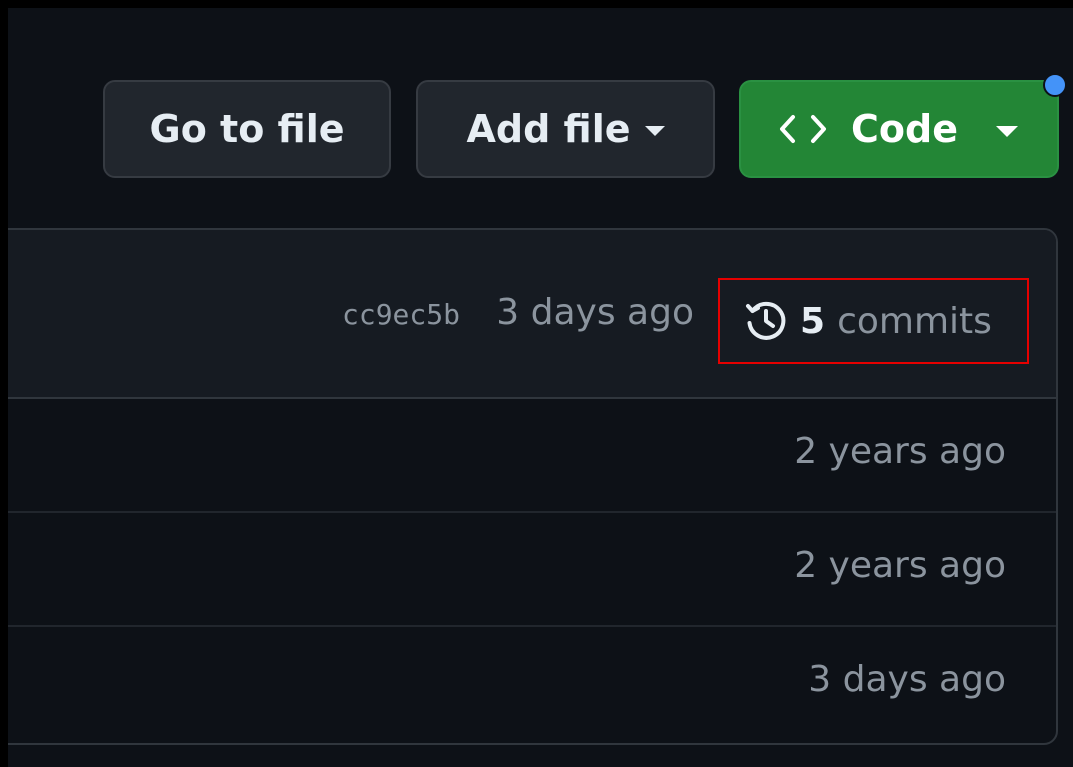 This screenshot has height=767, width=1073. What do you see at coordinates (548, 129) in the screenshot?
I see `add-file-label: Add file` at bounding box center [548, 129].